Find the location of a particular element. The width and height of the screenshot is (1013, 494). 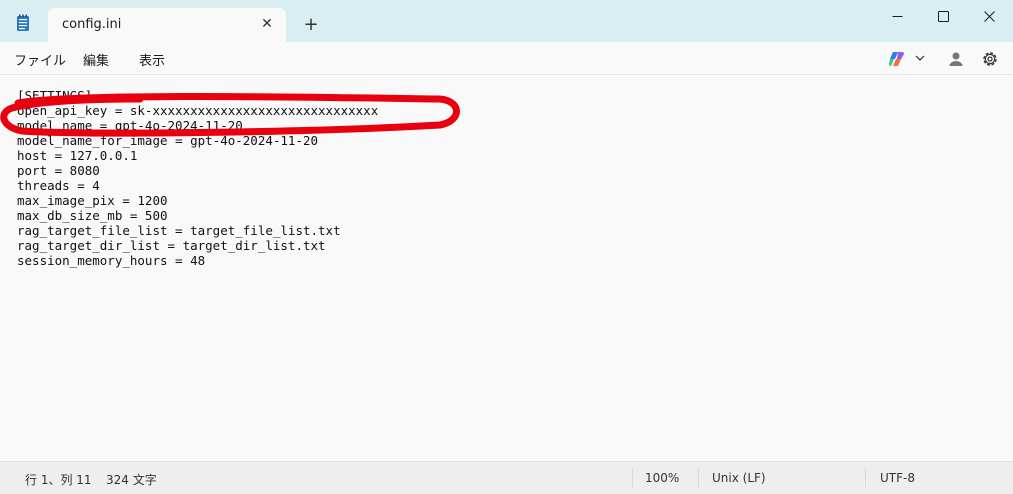

zoom-level: 100% is located at coordinates (662, 478).